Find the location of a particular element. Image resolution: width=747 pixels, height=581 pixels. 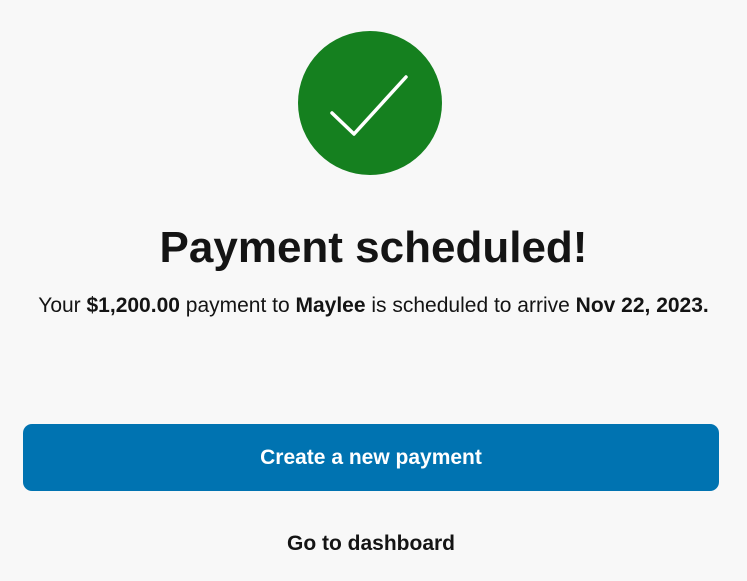

go-to-dashboard-button: Go to dashboard is located at coordinates (371, 544).